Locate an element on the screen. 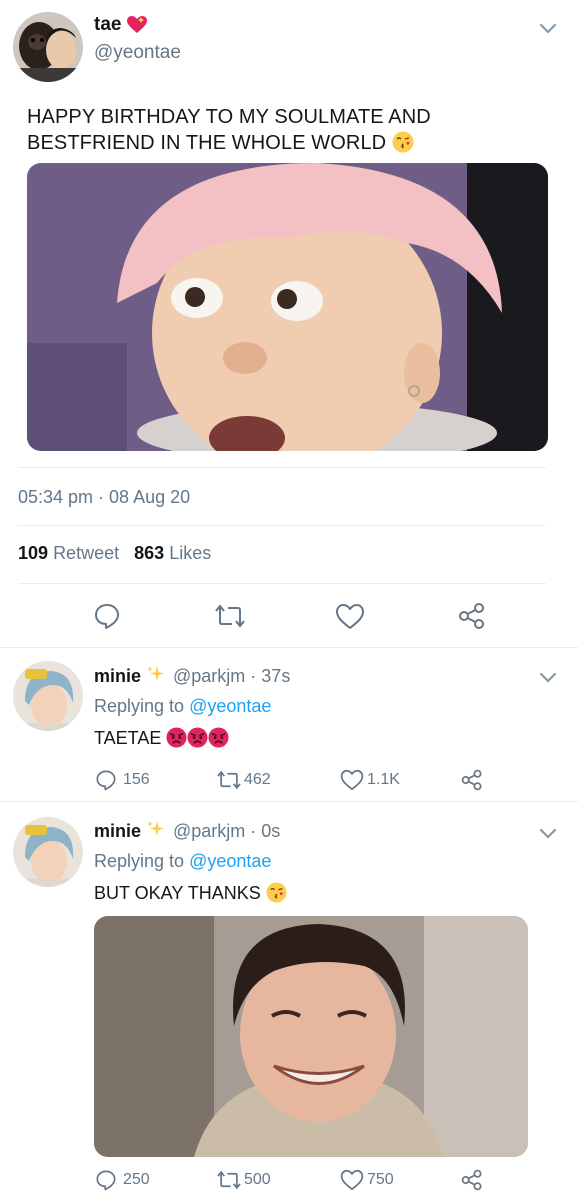 This screenshot has width=578, height=1200. handle: @yeontae is located at coordinates (137, 53).